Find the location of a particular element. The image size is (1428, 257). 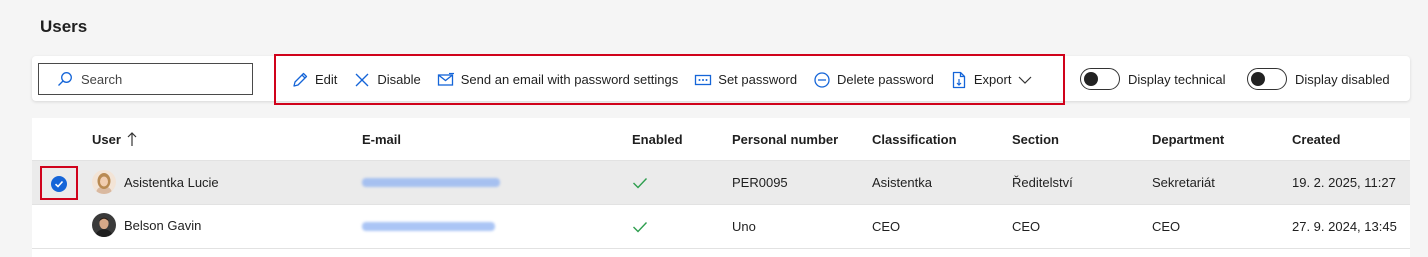

created: 27. 9. 2024, 13:45 is located at coordinates (1344, 226).